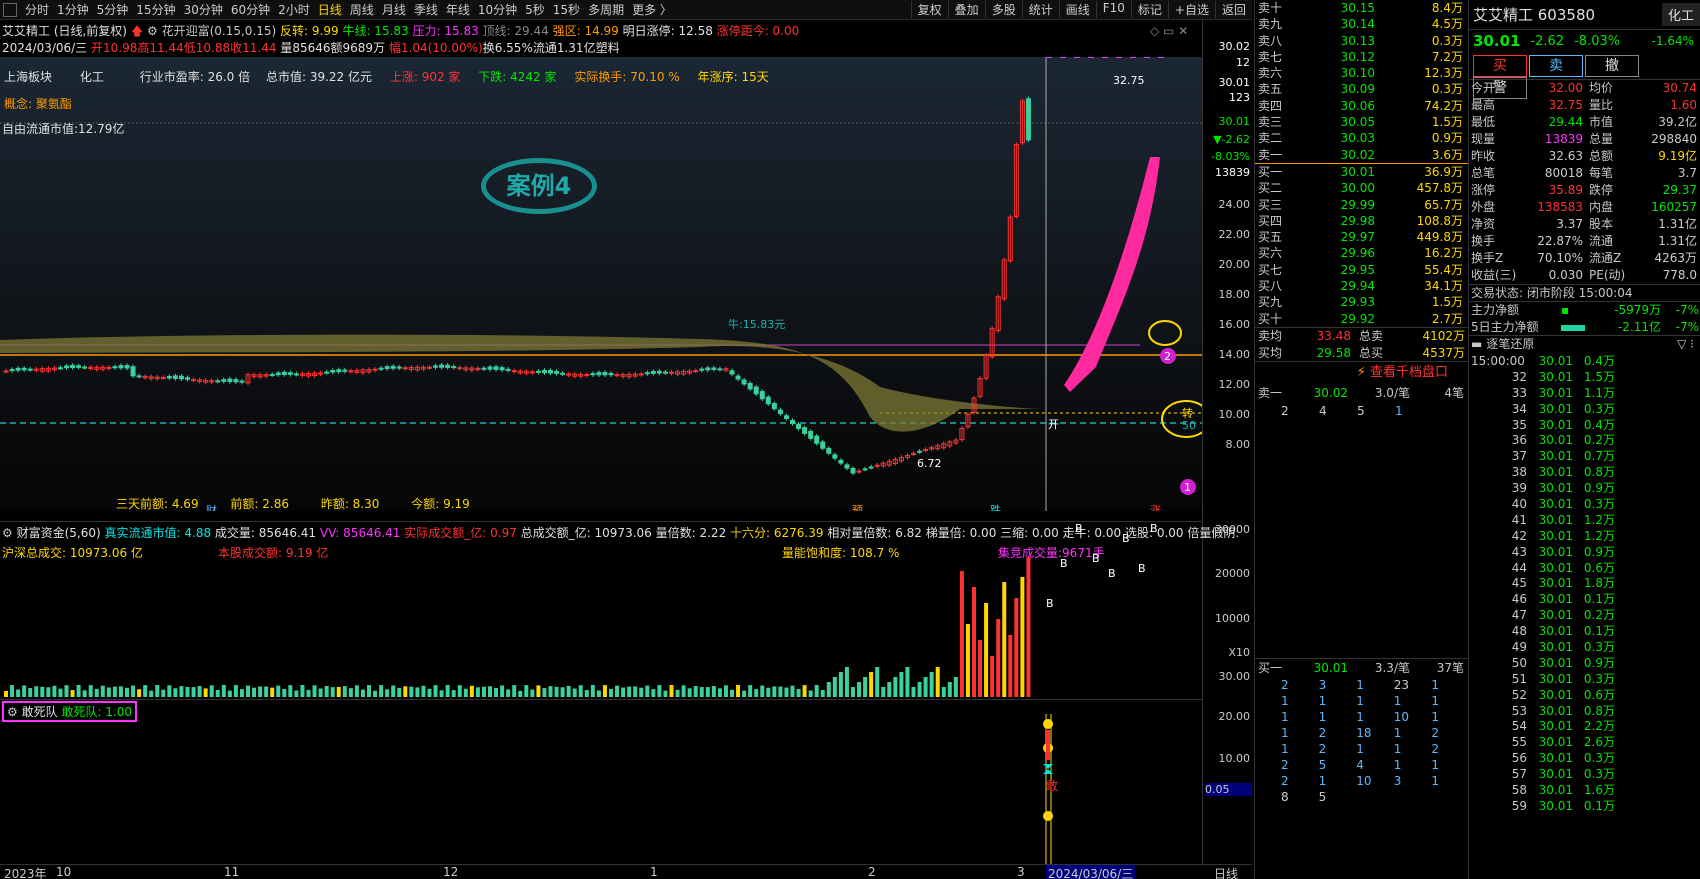 This screenshot has height=879, width=1700. What do you see at coordinates (1077, 9) in the screenshot?
I see `toolbar-button: 画线` at bounding box center [1077, 9].